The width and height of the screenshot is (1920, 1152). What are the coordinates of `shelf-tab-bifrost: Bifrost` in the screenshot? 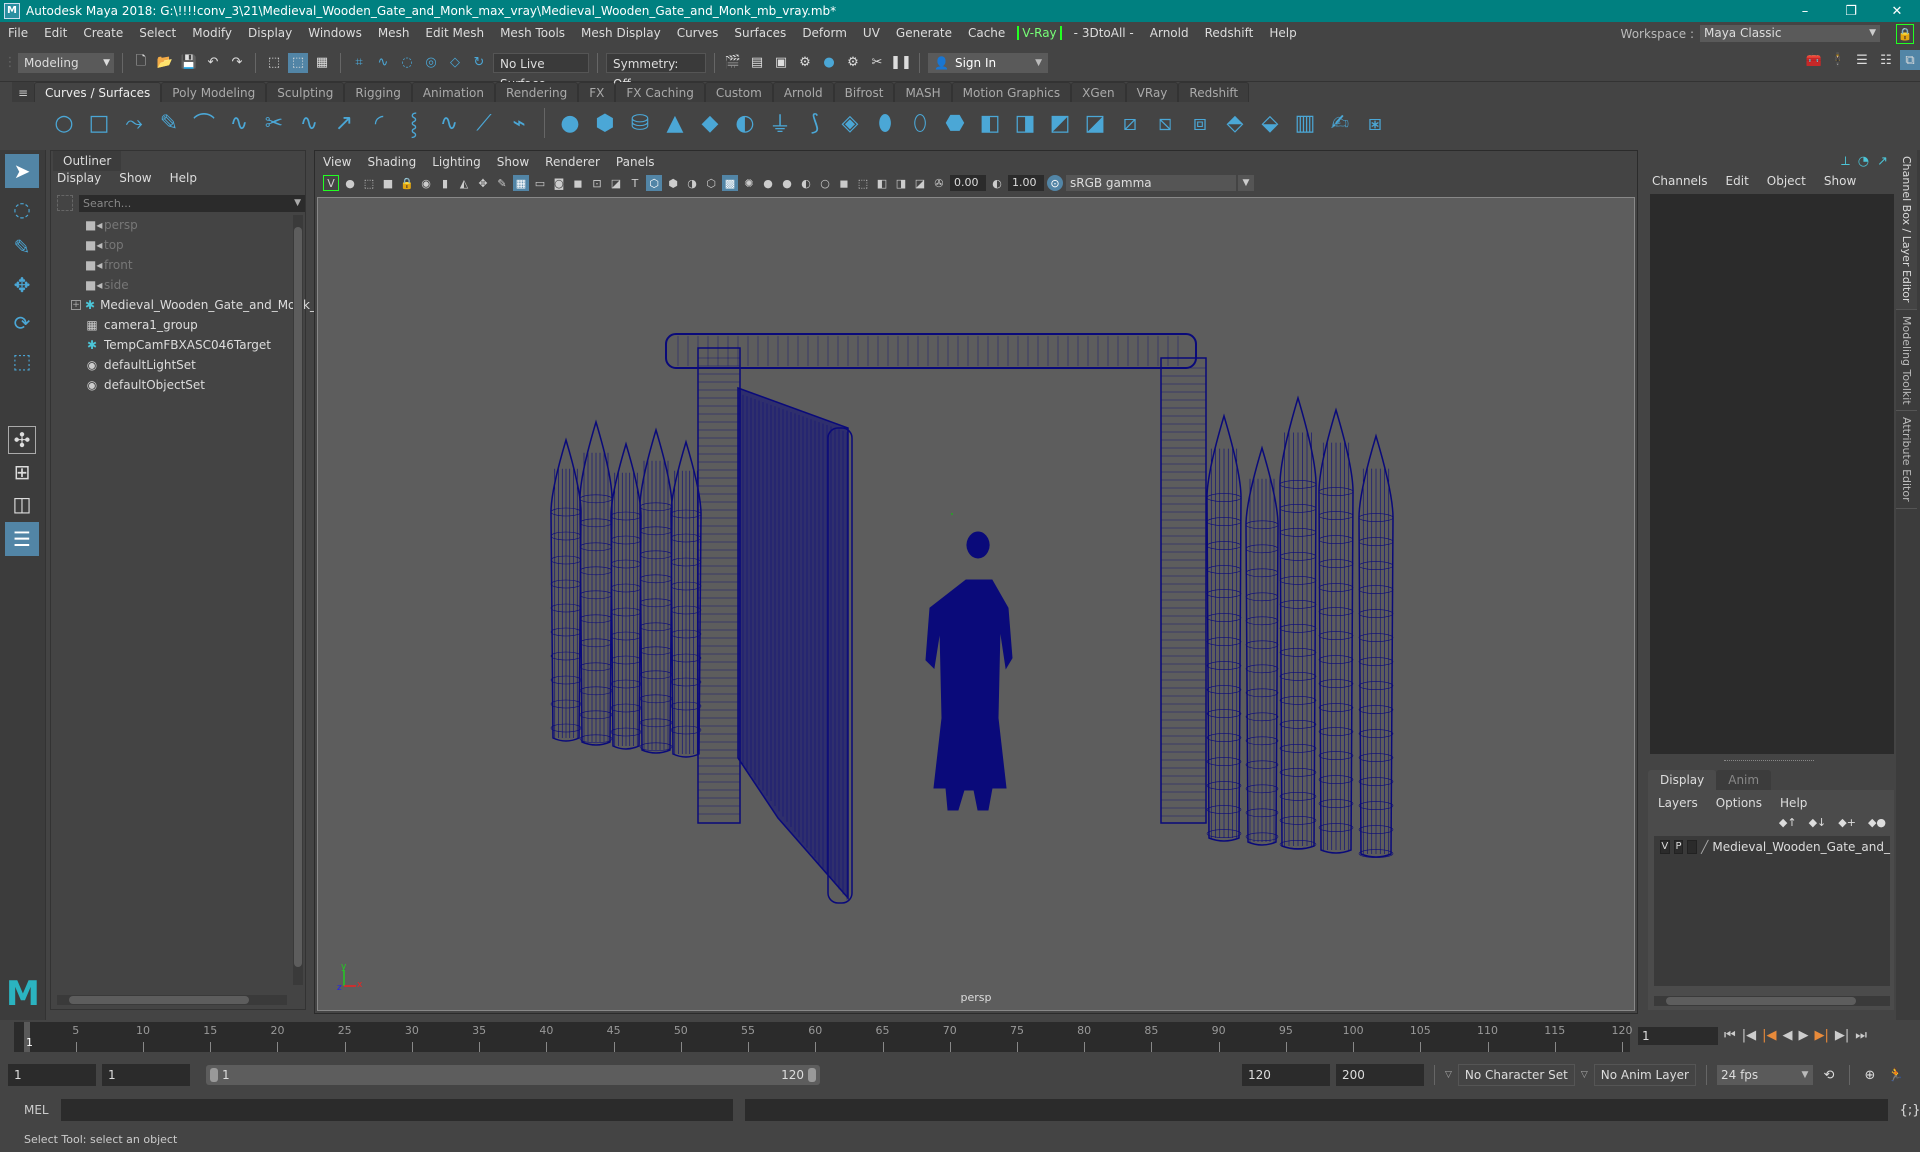 It's located at (864, 92).